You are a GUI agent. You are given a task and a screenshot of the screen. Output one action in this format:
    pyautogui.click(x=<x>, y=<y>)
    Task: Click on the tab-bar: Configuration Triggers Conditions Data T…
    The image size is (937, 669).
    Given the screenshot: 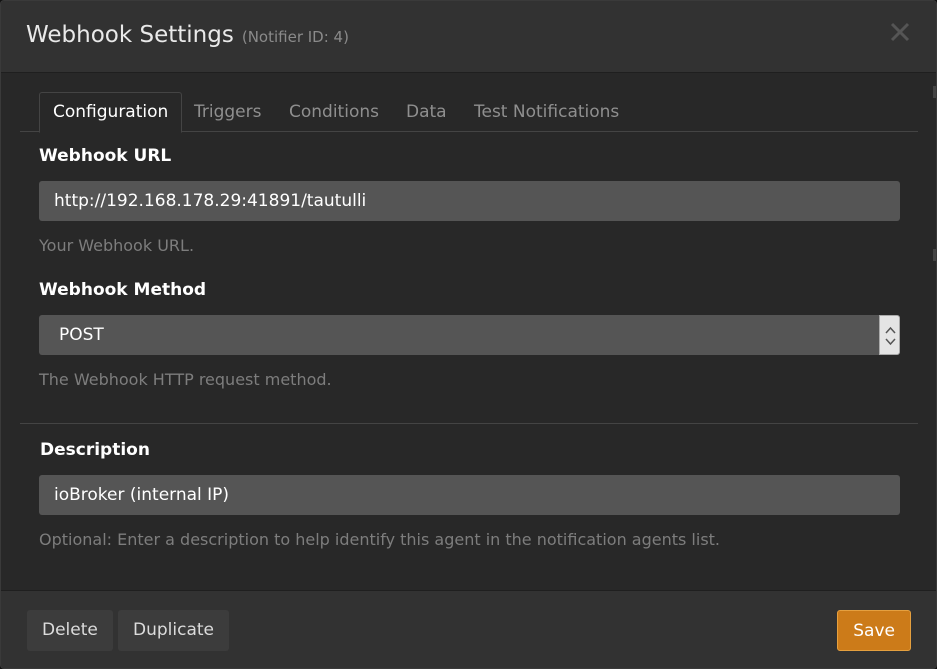 What is the action you would take?
    pyautogui.click(x=469, y=112)
    